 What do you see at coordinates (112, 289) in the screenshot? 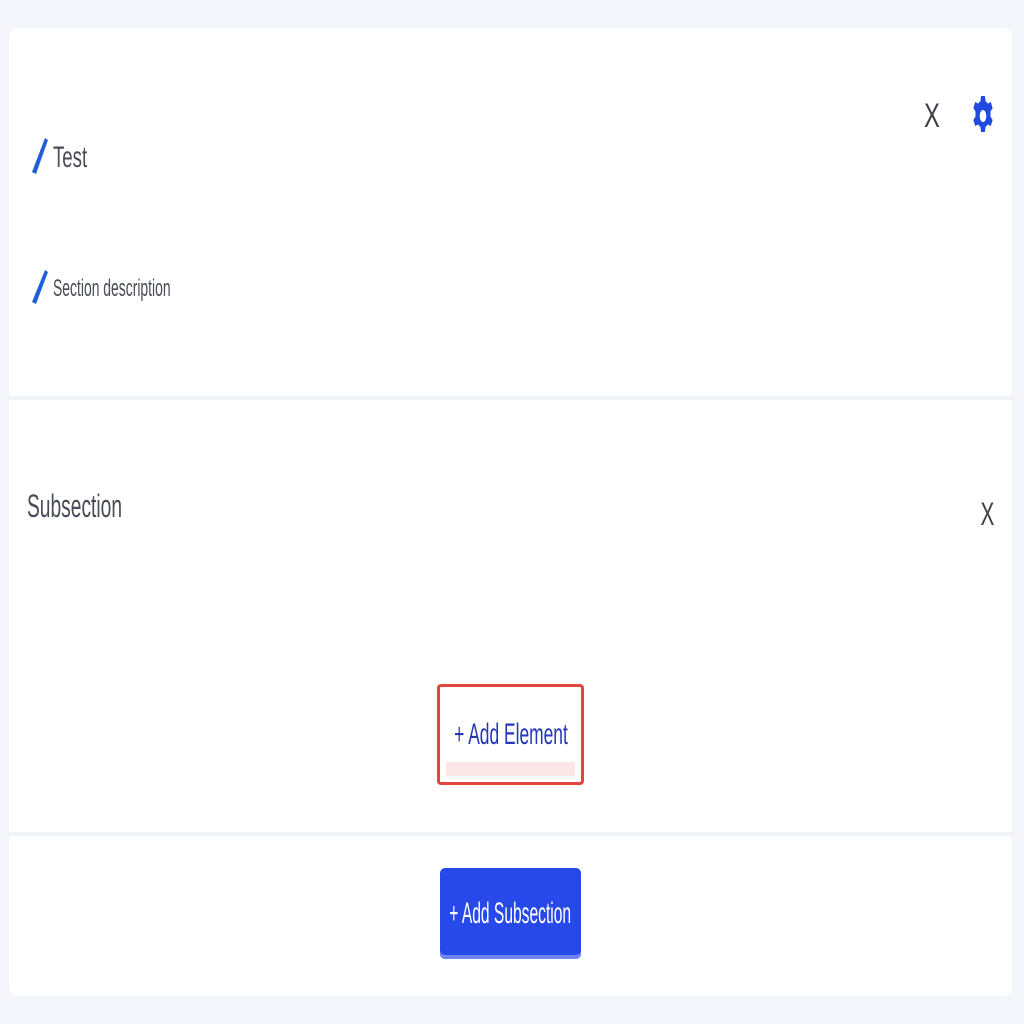
I see `section-description: Section description` at bounding box center [112, 289].